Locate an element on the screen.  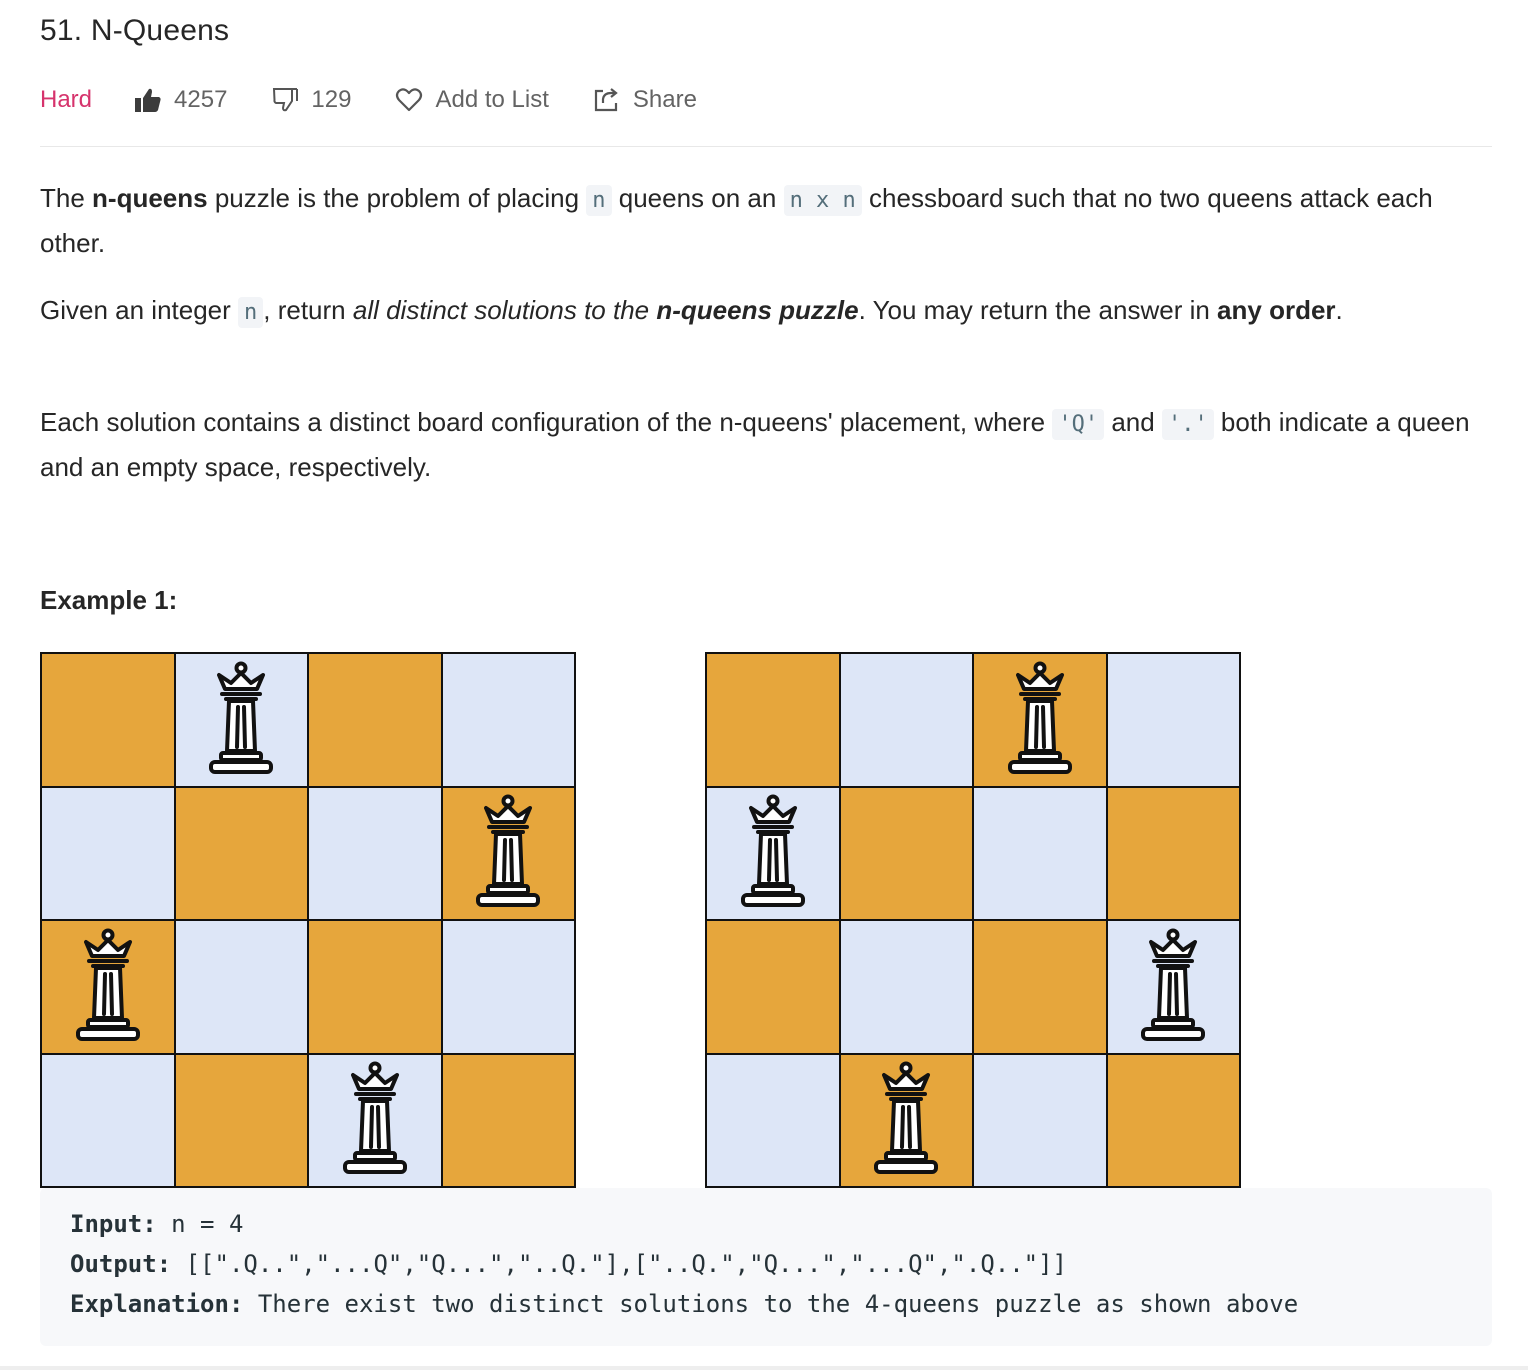
text: puzzle is the problem of placing is located at coordinates (397, 198).